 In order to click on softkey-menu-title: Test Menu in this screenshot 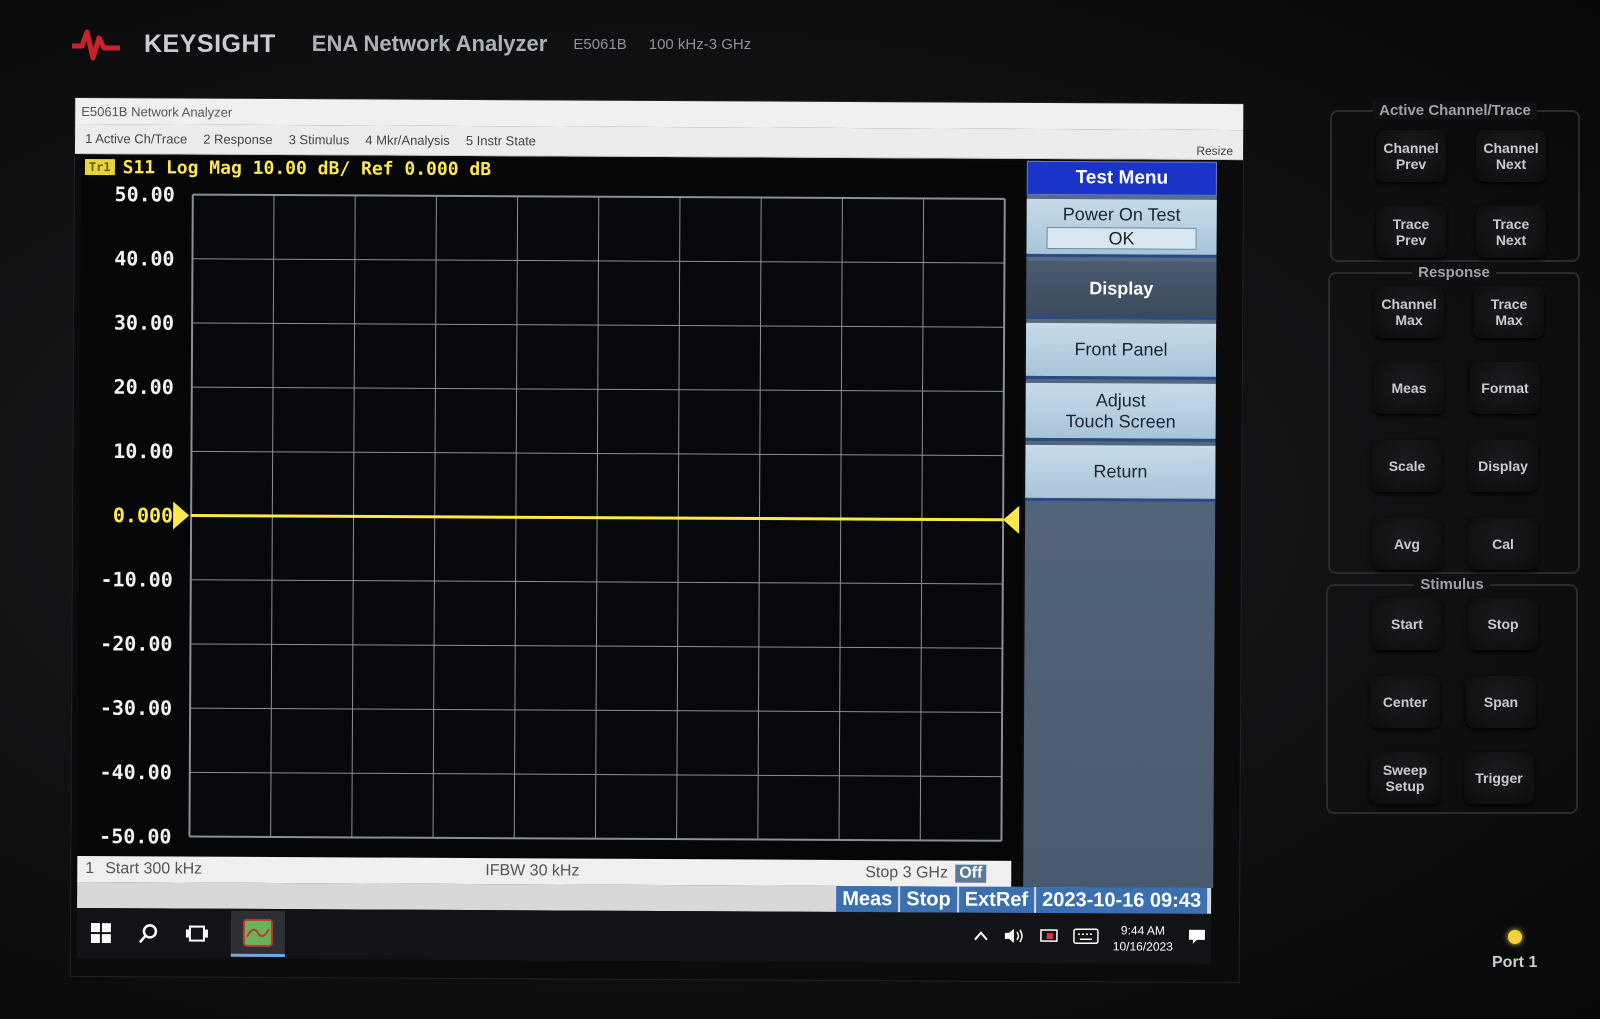, I will do `click(1121, 178)`.